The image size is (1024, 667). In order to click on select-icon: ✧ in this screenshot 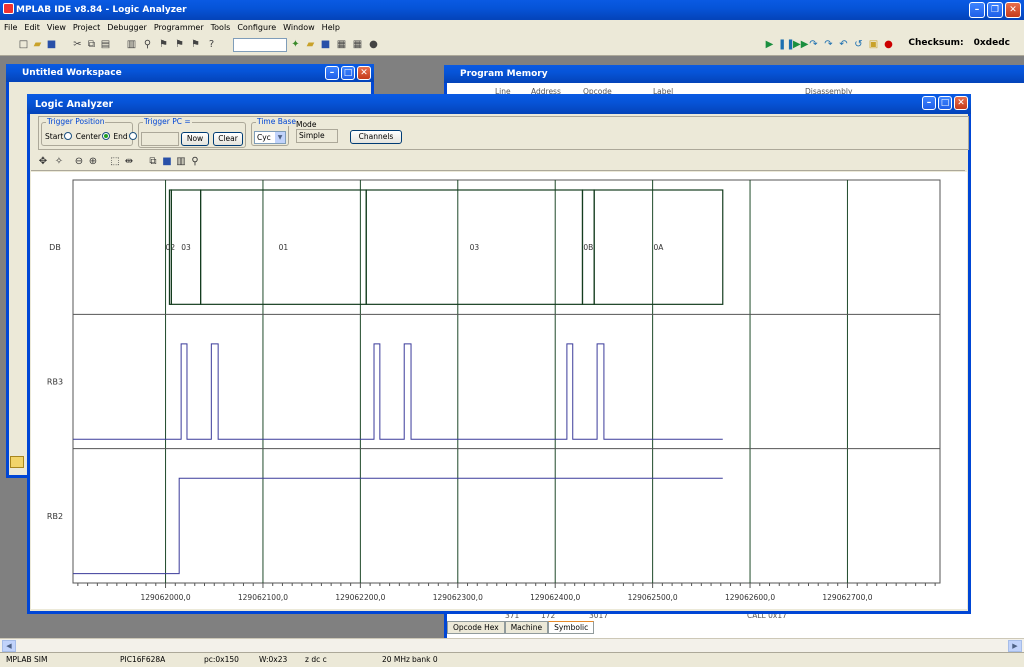, I will do `click(59, 162)`.